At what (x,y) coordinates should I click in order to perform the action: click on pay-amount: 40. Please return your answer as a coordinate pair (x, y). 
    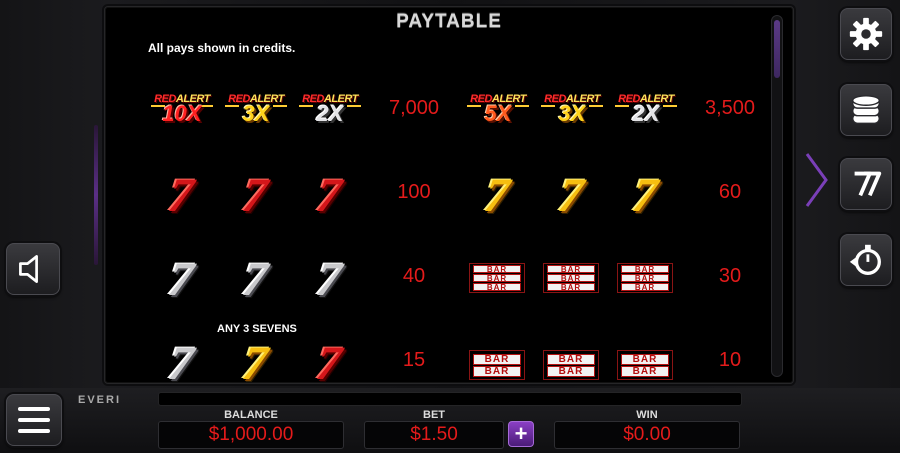
    Looking at the image, I should click on (414, 276).